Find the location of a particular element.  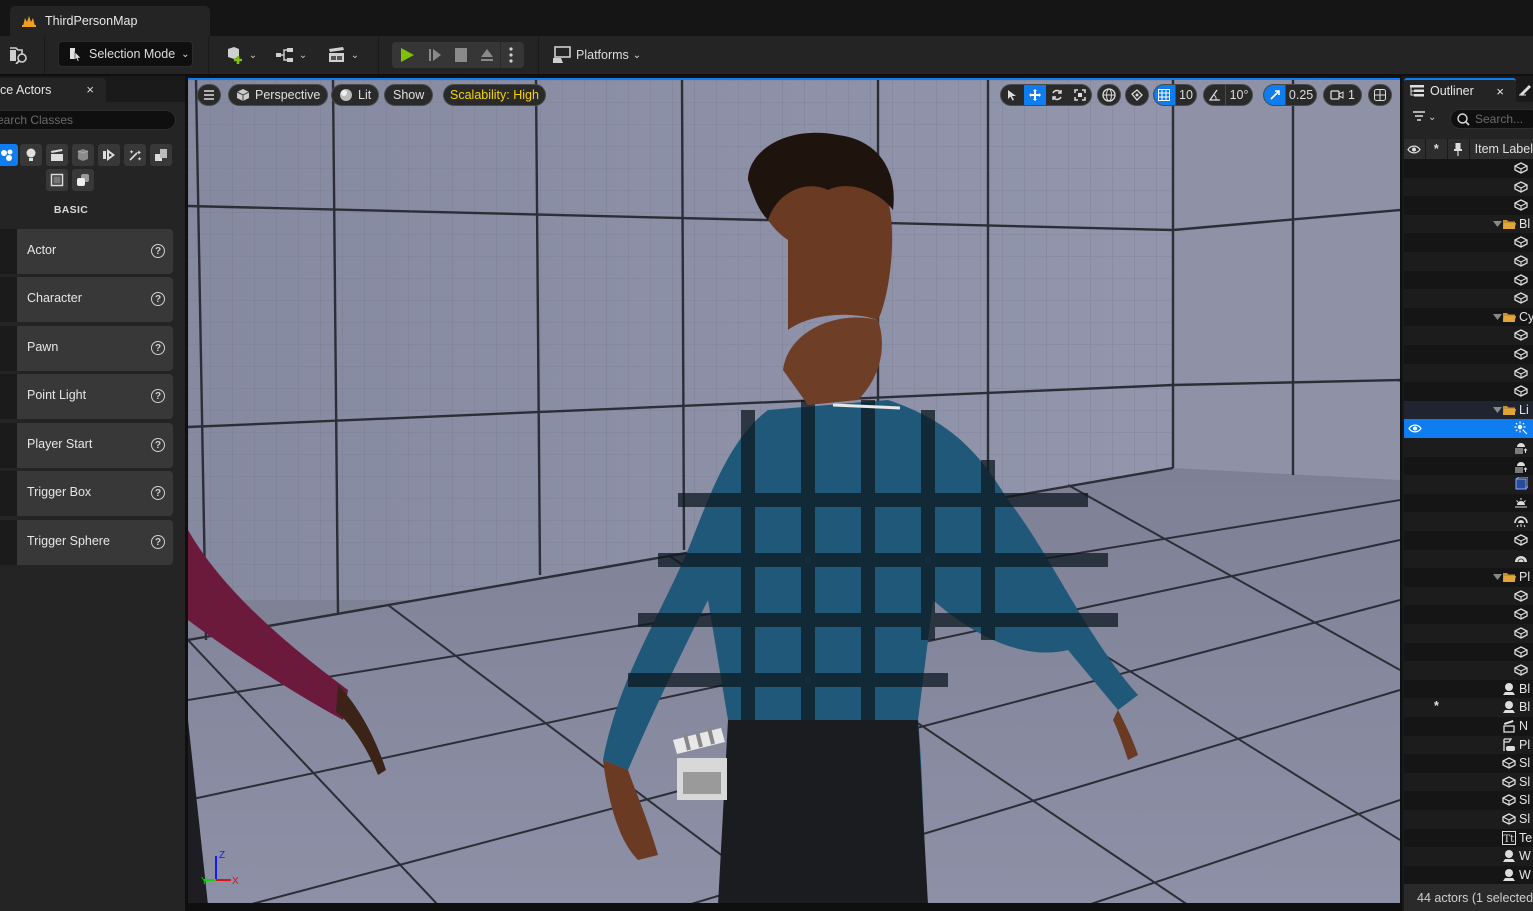

search-classes-input: earch Classes is located at coordinates (88, 120).